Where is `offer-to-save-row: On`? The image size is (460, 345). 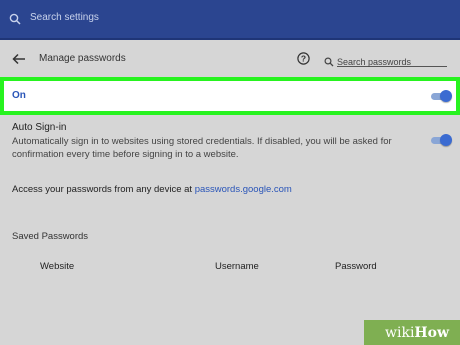
offer-to-save-row: On is located at coordinates (230, 96).